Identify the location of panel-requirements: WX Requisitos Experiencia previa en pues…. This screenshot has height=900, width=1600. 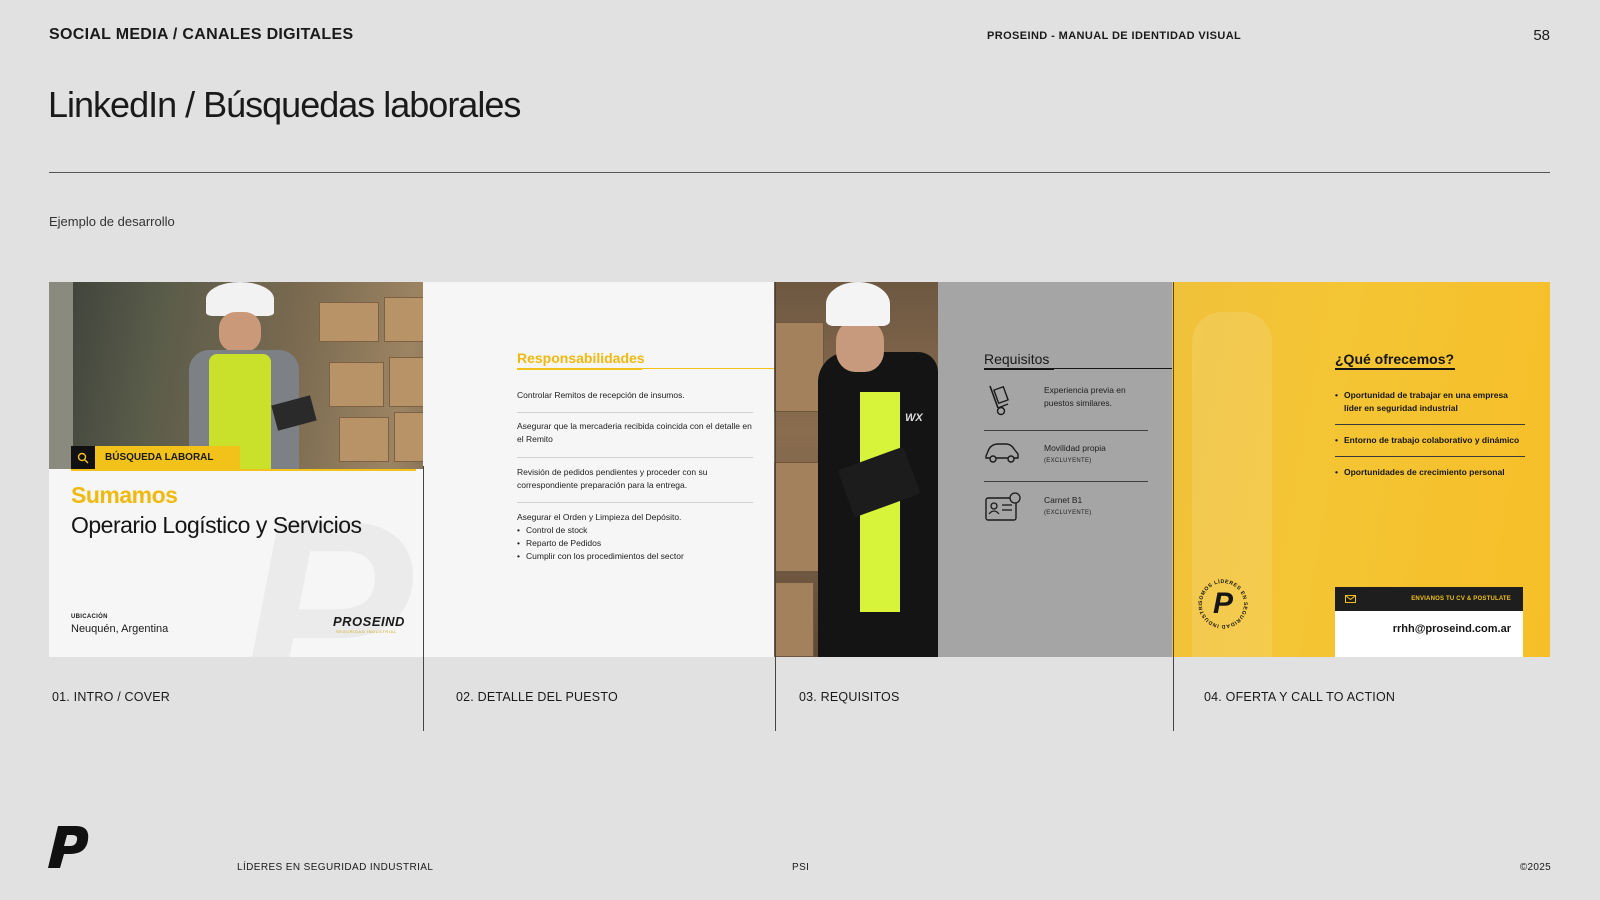
(973, 469).